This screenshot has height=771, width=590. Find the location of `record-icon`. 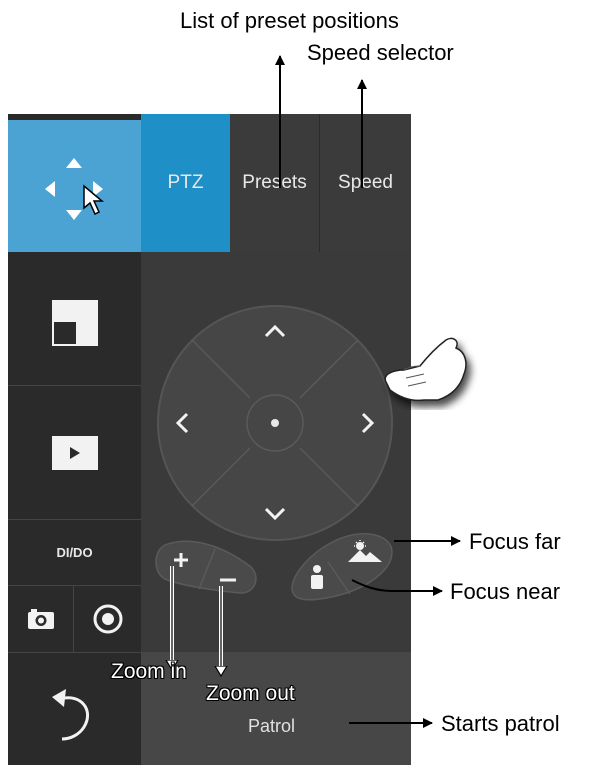

record-icon is located at coordinates (108, 619).